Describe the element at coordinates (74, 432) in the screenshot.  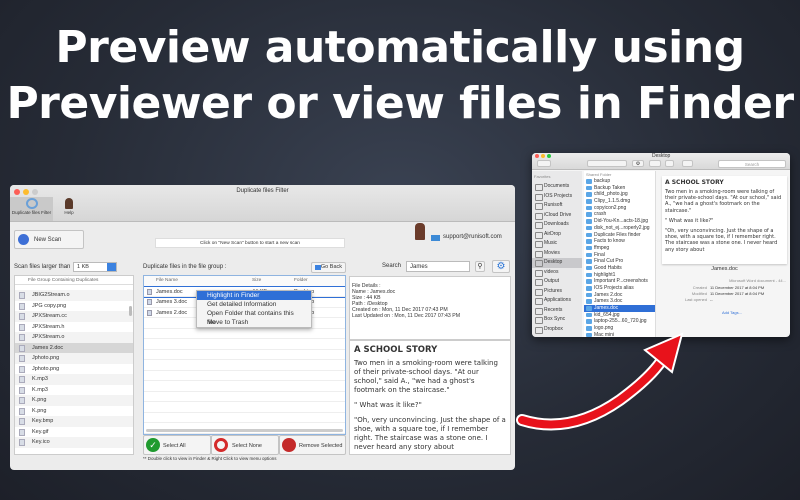
I see `list-item: Key.gif` at that location.